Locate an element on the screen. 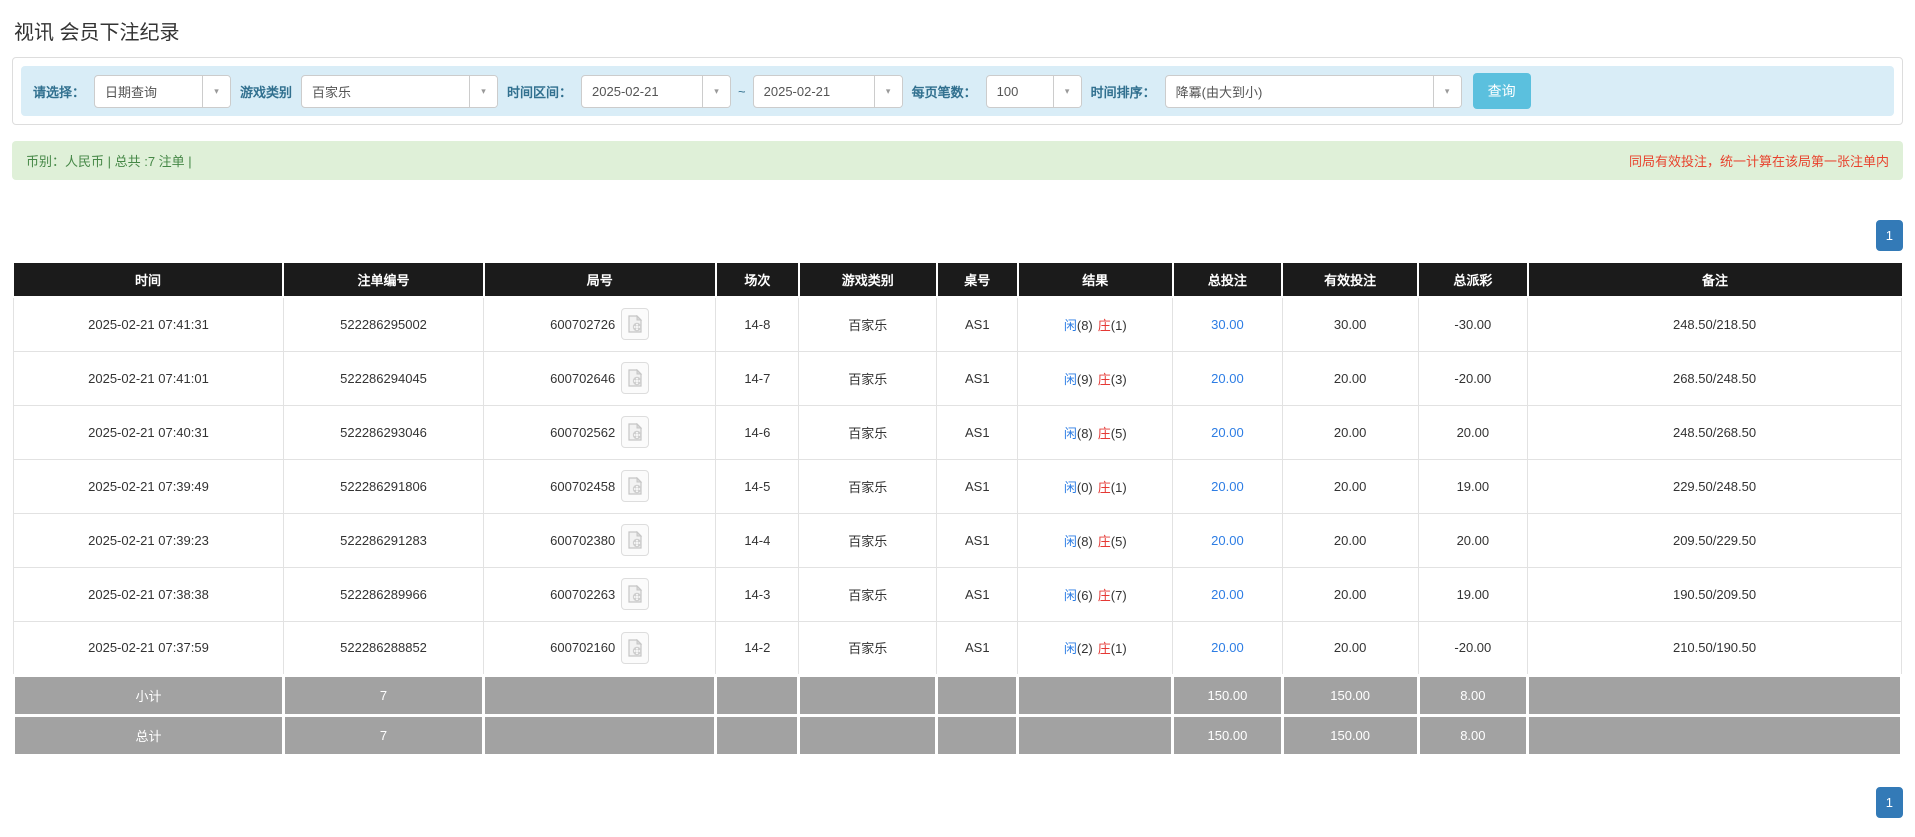 This screenshot has width=1915, height=837. time-sort-value: 降冪(由大到小) is located at coordinates (1219, 92).